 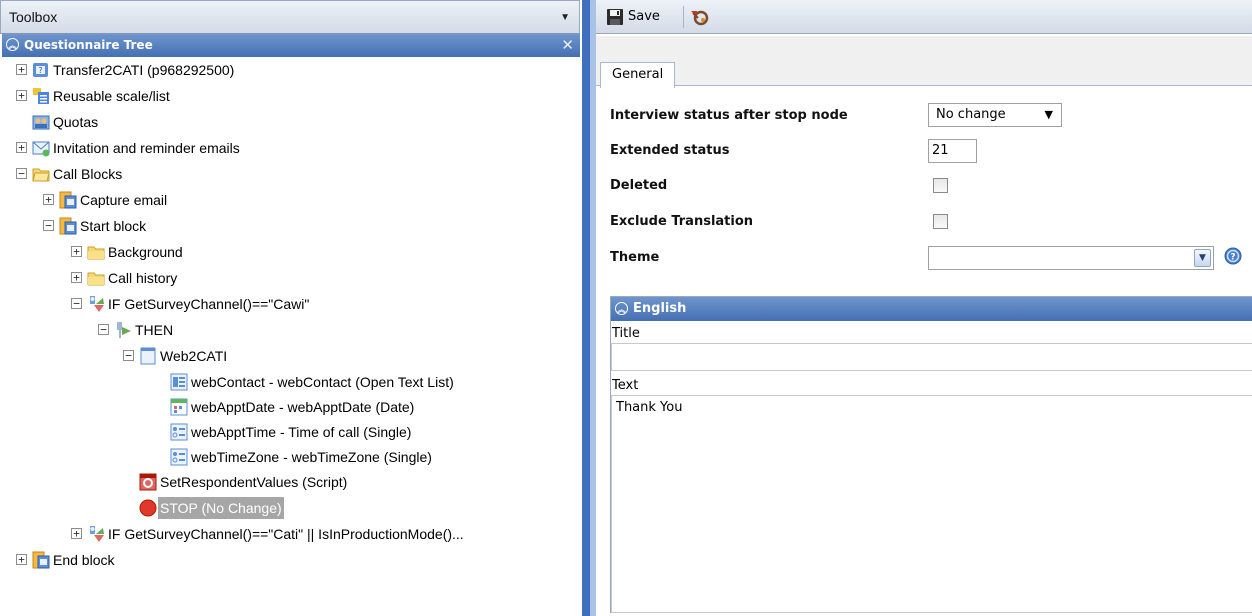 I want to click on editor-toolbar: Save, so click(x=924, y=17).